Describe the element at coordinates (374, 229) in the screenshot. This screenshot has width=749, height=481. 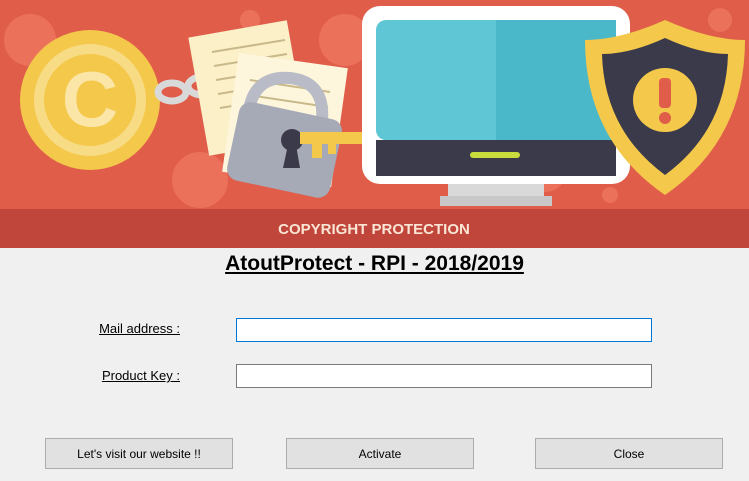
I see `banner-caption: COPYRIGHT PROTECTION` at that location.